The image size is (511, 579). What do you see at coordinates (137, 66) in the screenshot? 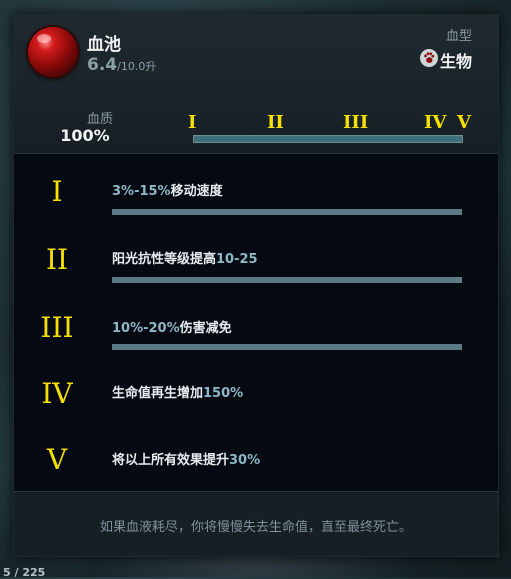
I see `volume-max: /10.0升` at bounding box center [137, 66].